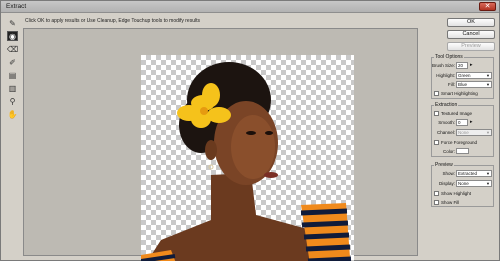 Image resolution: width=500 pixels, height=261 pixels. I want to click on fill-label: Fill:, so click(451, 84).